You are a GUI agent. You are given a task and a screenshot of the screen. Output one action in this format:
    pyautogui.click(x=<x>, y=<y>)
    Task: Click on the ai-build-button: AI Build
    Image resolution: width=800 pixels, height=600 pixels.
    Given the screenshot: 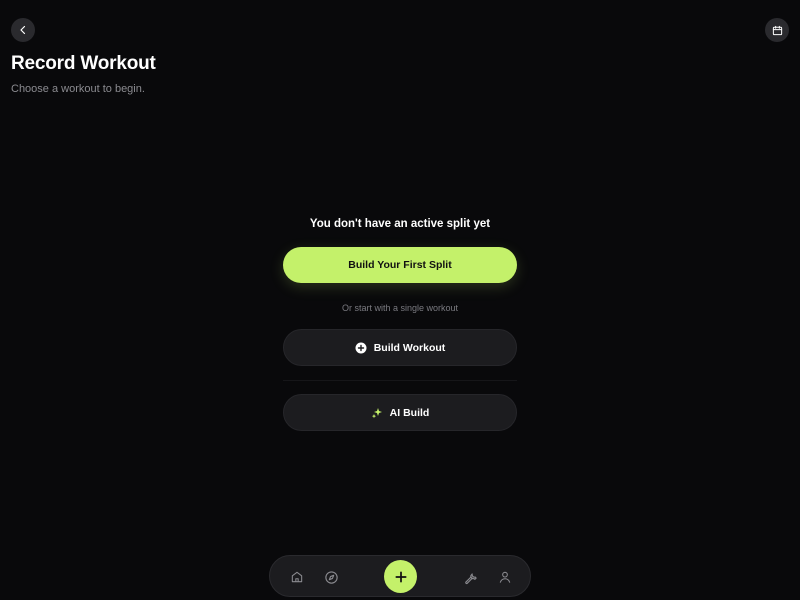 What is the action you would take?
    pyautogui.click(x=400, y=412)
    